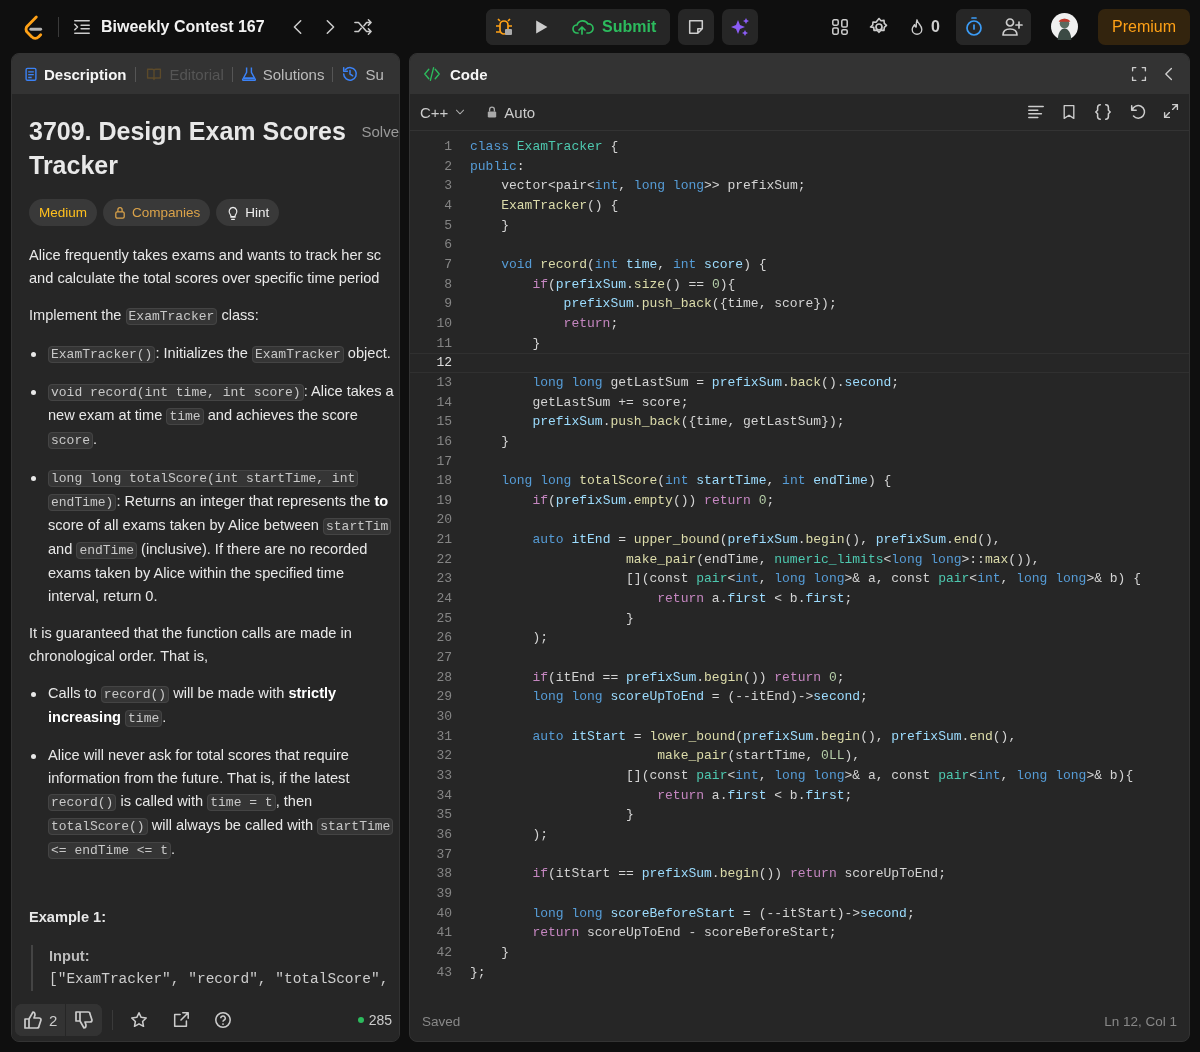 This screenshot has height=1052, width=1200. I want to click on line-number: 28, so click(444, 677).